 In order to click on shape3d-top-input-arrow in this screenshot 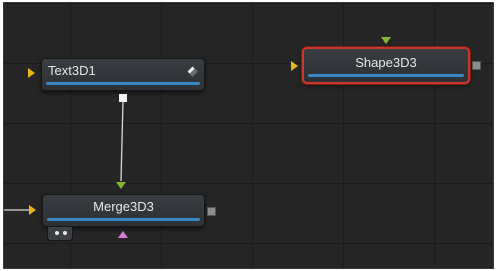, I will do `click(386, 40)`.